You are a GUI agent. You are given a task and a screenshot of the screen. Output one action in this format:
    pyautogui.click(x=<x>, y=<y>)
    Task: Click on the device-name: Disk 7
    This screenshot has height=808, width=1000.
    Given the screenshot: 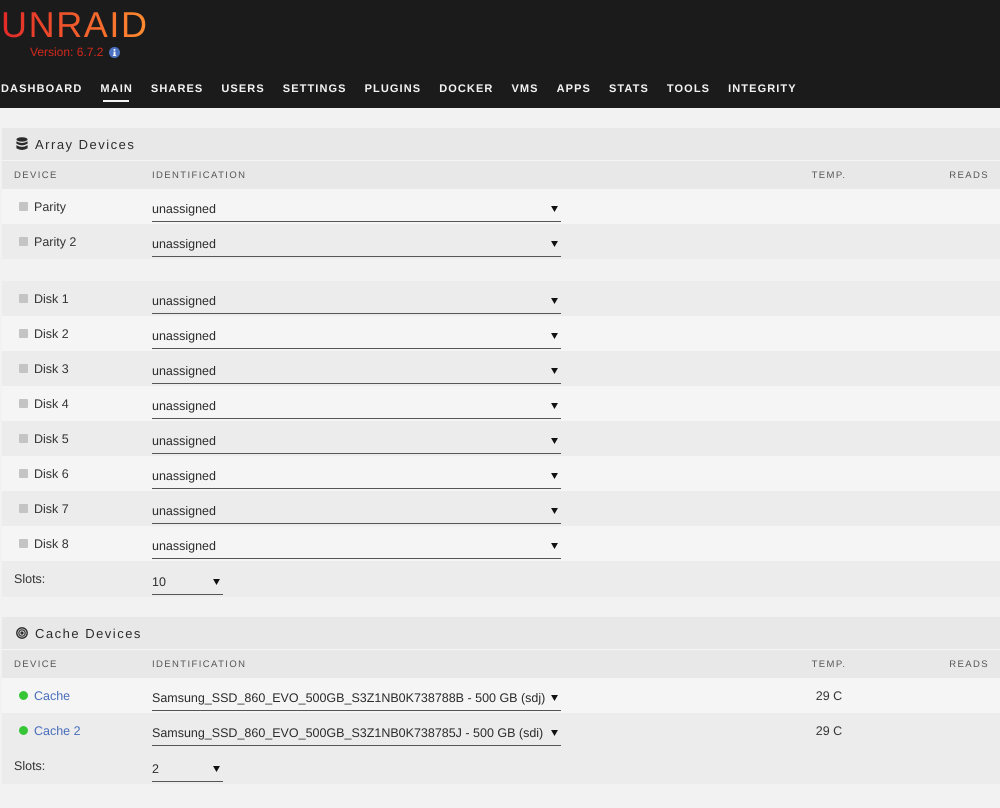 What is the action you would take?
    pyautogui.click(x=51, y=509)
    